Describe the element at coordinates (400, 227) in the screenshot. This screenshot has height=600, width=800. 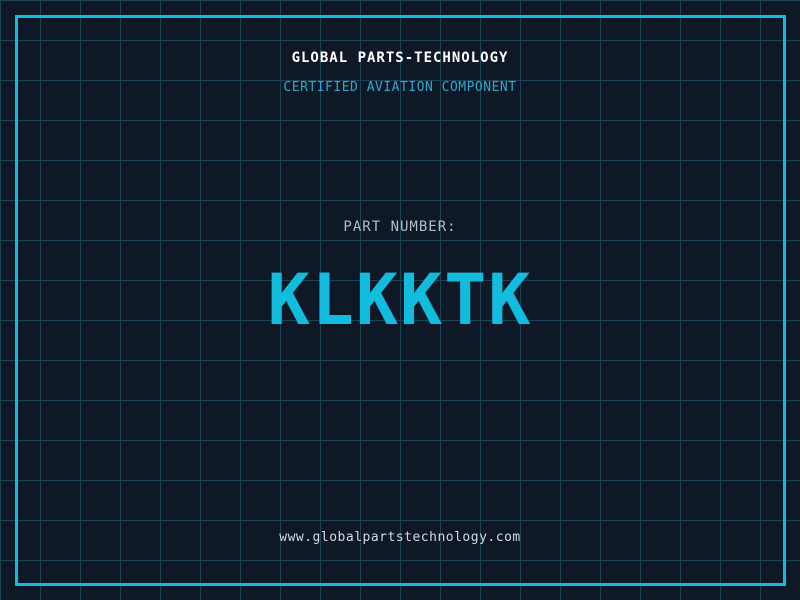
I see `part-number-label: PART NUMBER:` at that location.